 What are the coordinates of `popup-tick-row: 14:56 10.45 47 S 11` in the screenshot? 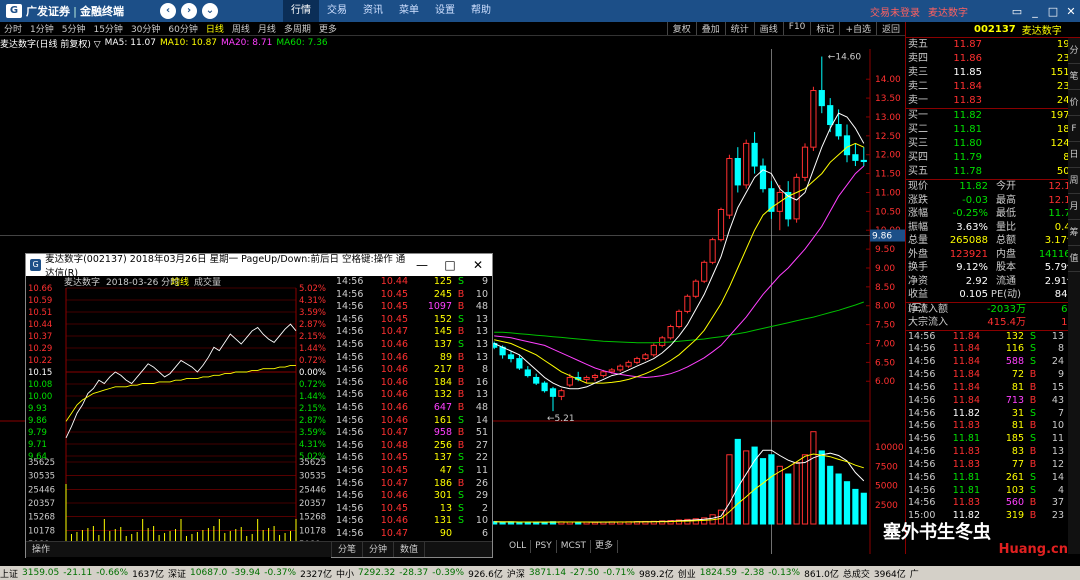 It's located at (412, 471).